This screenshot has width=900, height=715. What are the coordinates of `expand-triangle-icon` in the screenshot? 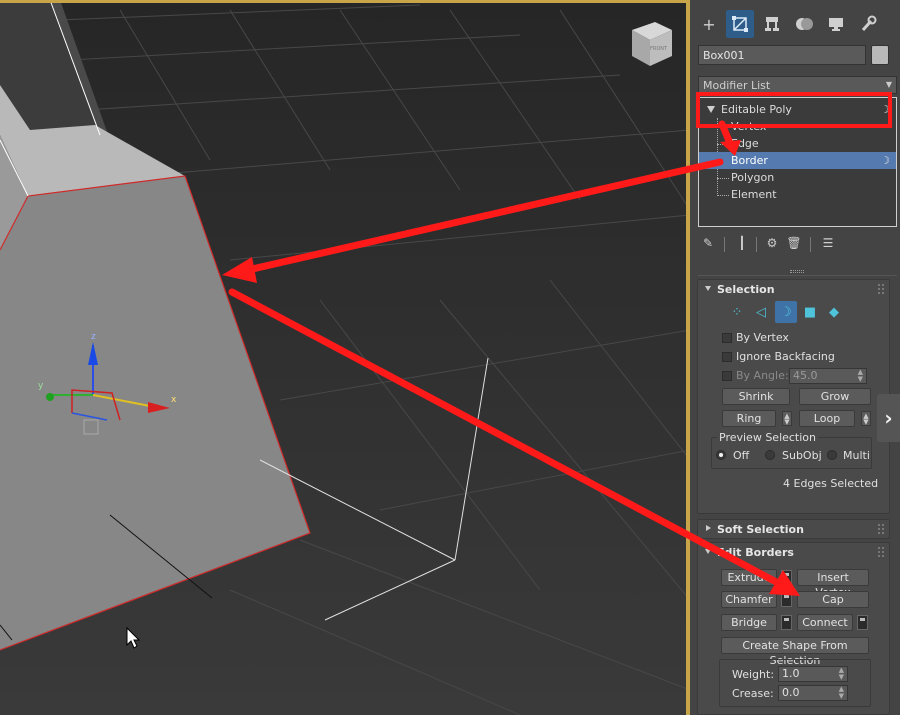 It's located at (711, 109).